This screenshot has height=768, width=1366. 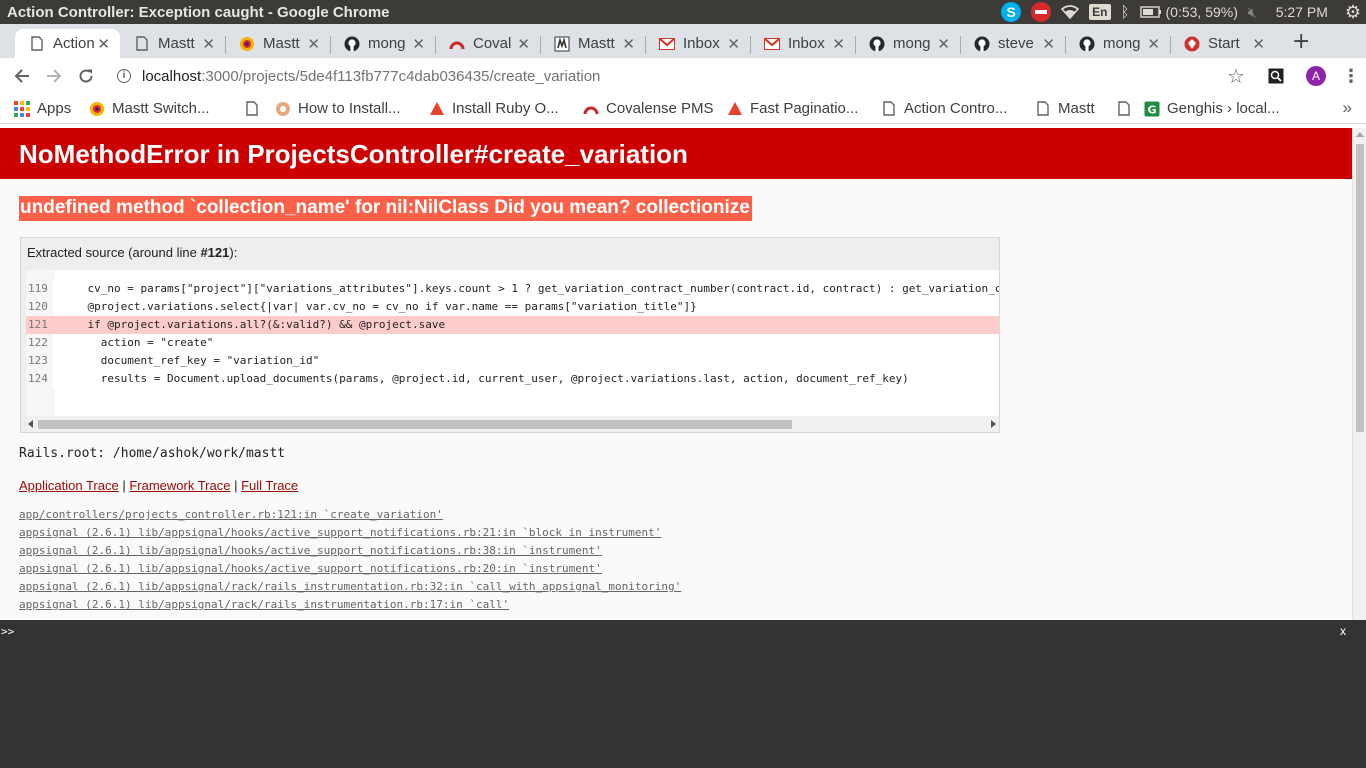 What do you see at coordinates (269, 485) in the screenshot?
I see `full-trace-link: Full Trace` at bounding box center [269, 485].